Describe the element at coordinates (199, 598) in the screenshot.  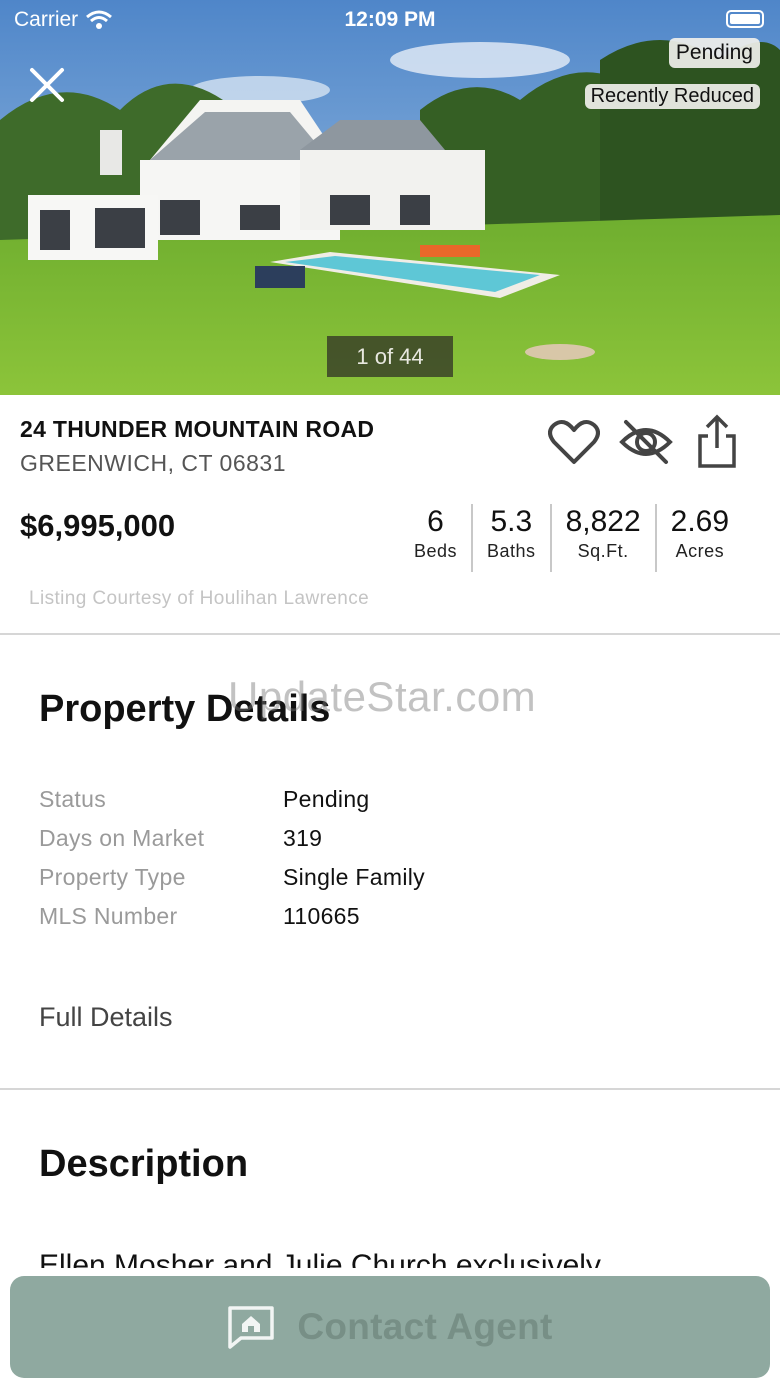
I see `listing-courtesy: Listing Courtesy of Houlihan Lawrence` at that location.